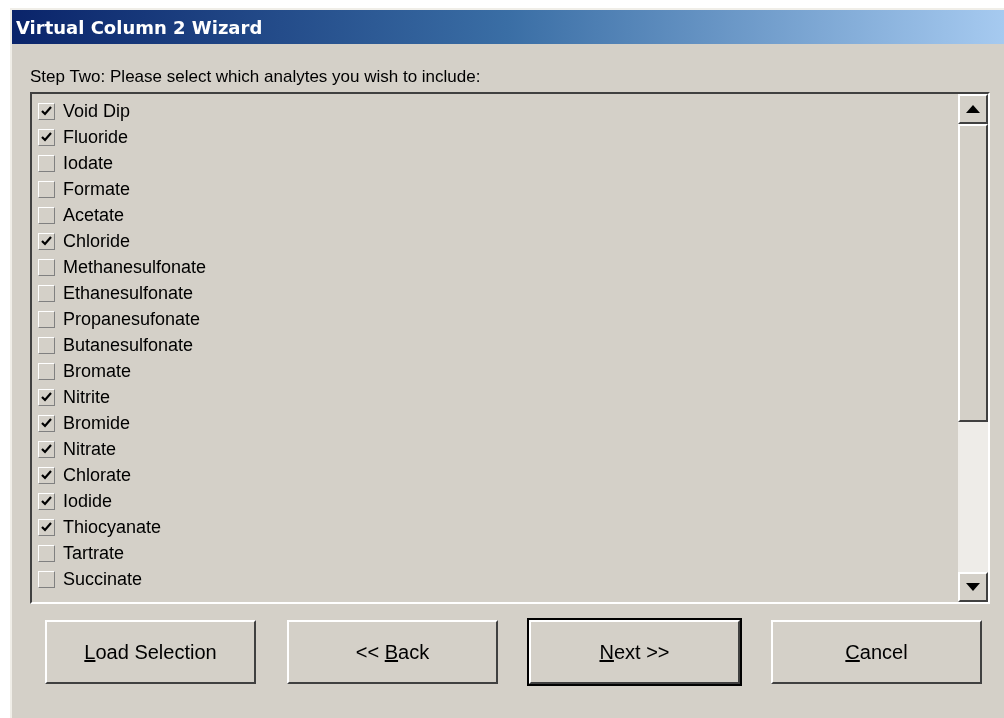 The width and height of the screenshot is (1004, 718). Describe the element at coordinates (876, 652) in the screenshot. I see `wizard-button: Cancel` at that location.